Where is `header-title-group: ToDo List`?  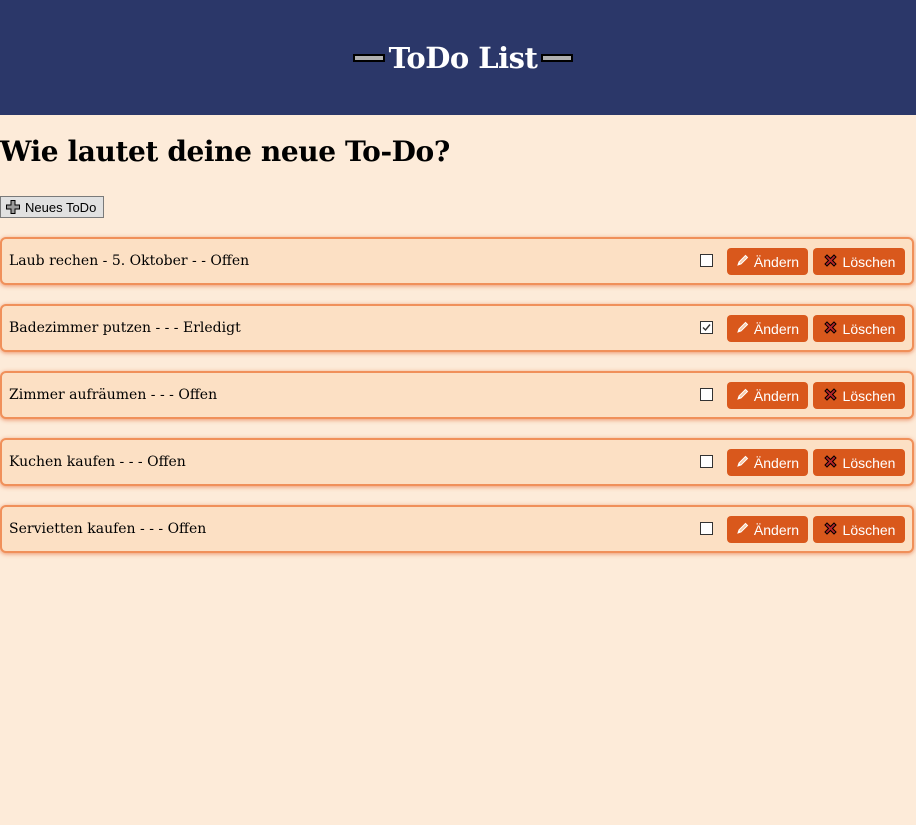
header-title-group: ToDo List is located at coordinates (463, 57).